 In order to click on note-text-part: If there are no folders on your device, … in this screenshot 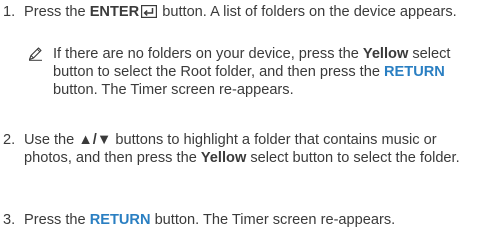, I will do `click(208, 54)`.